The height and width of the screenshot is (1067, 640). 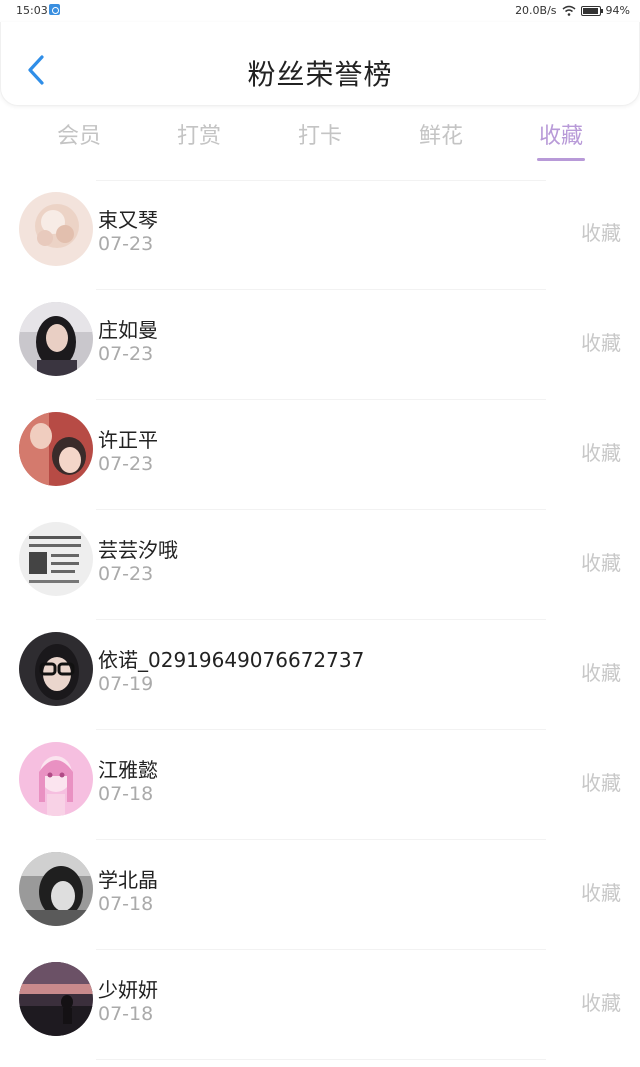 What do you see at coordinates (128, 220) in the screenshot?
I see `fan-name: 束又琴` at bounding box center [128, 220].